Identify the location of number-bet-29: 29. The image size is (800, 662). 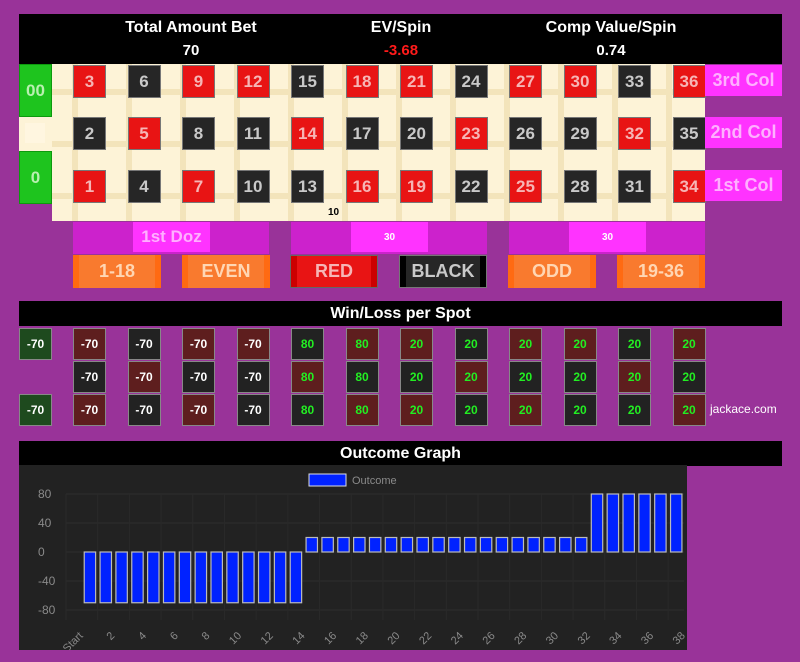
(580, 133).